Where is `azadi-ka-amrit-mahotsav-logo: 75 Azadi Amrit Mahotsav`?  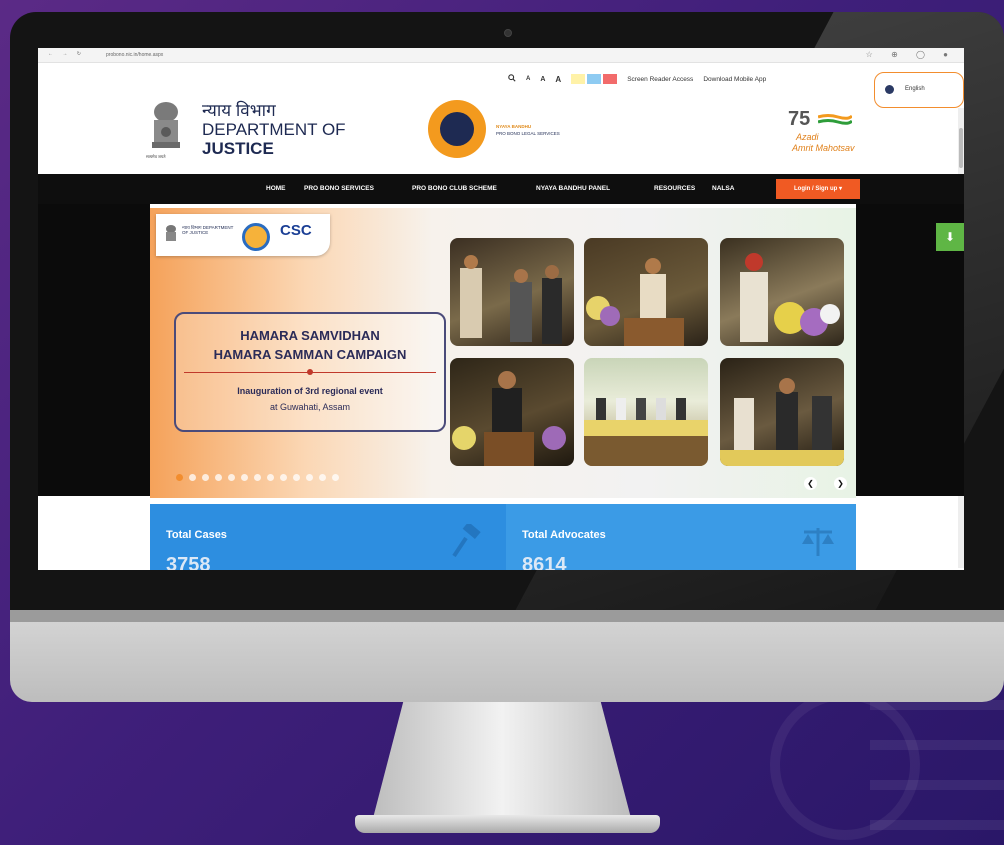 azadi-ka-amrit-mahotsav-logo: 75 Azadi Amrit Mahotsav is located at coordinates (826, 133).